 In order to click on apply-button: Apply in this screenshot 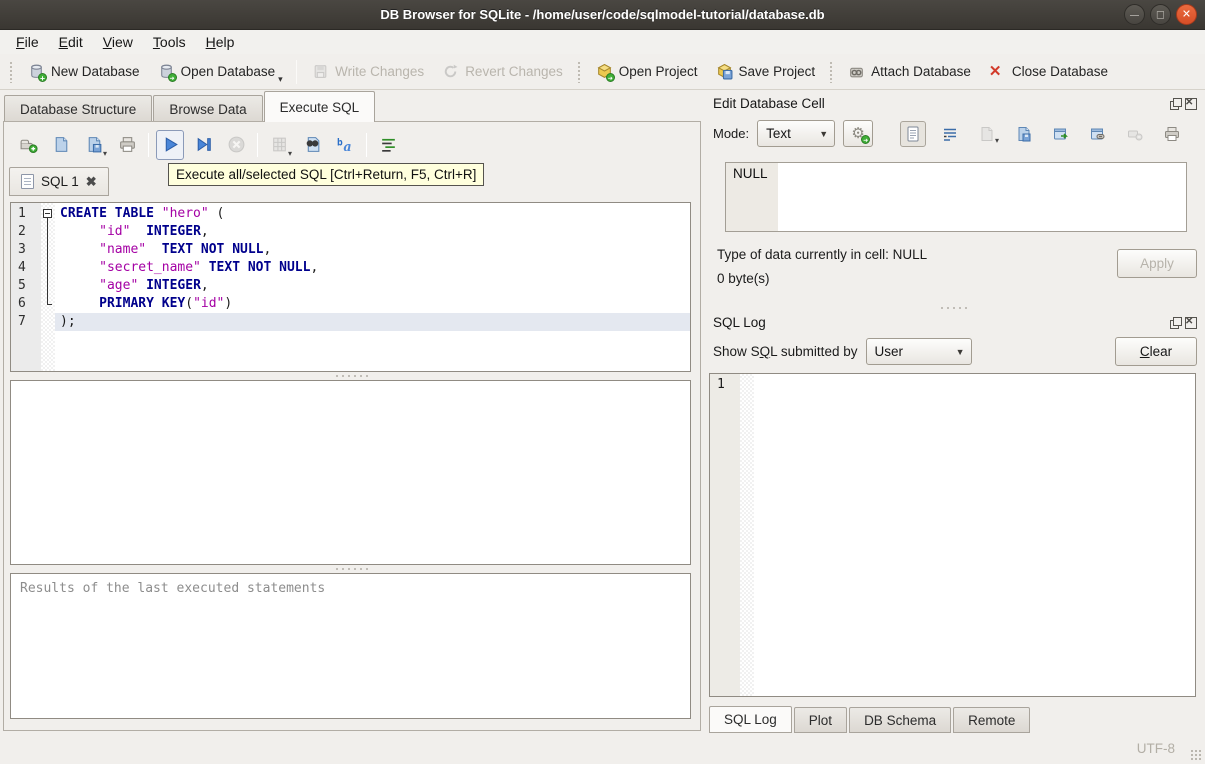, I will do `click(1157, 263)`.